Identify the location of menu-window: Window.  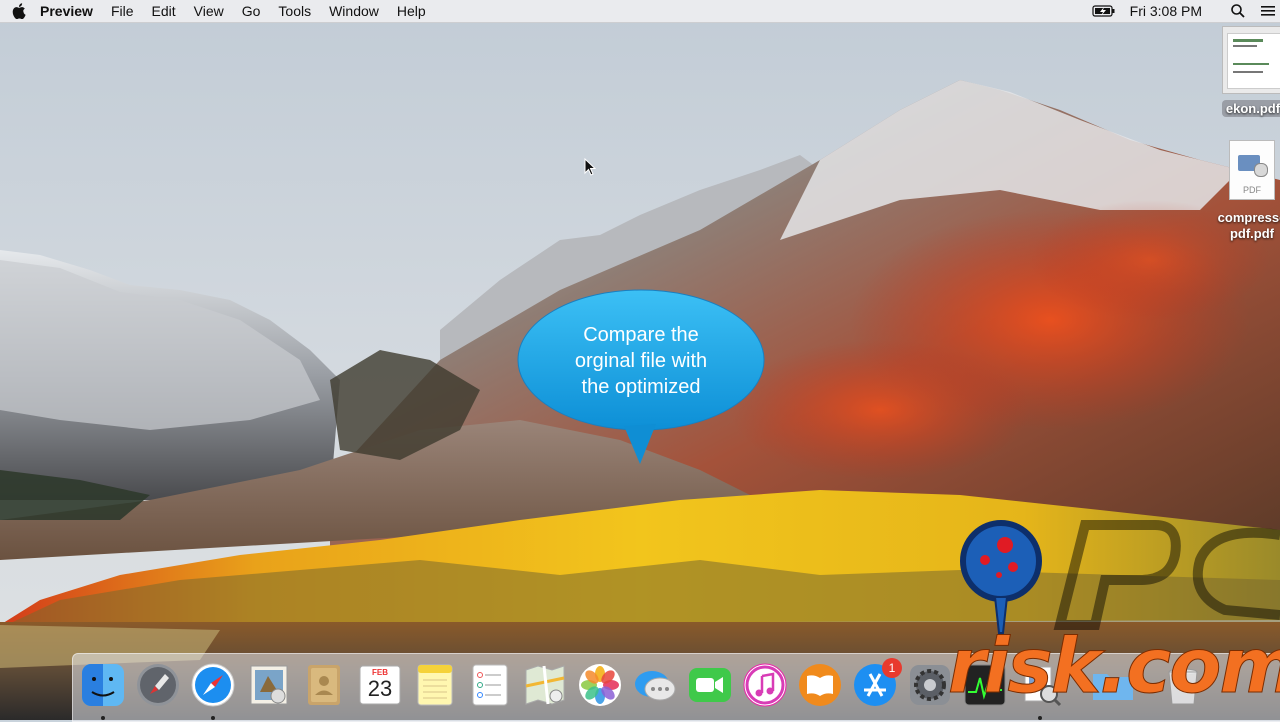
(354, 11).